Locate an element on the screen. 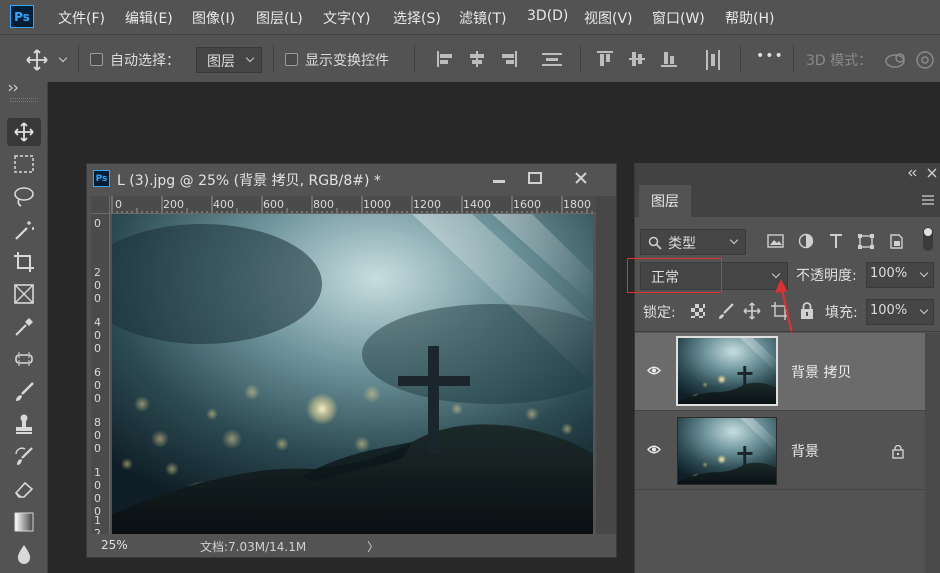  crop-tool is located at coordinates (24, 262).